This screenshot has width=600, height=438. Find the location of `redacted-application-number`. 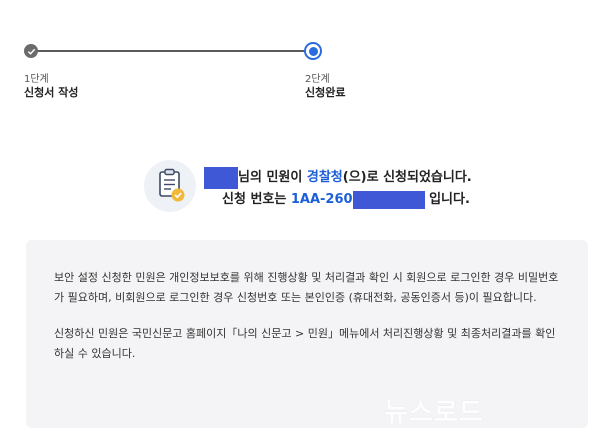

redacted-application-number is located at coordinates (388, 199).